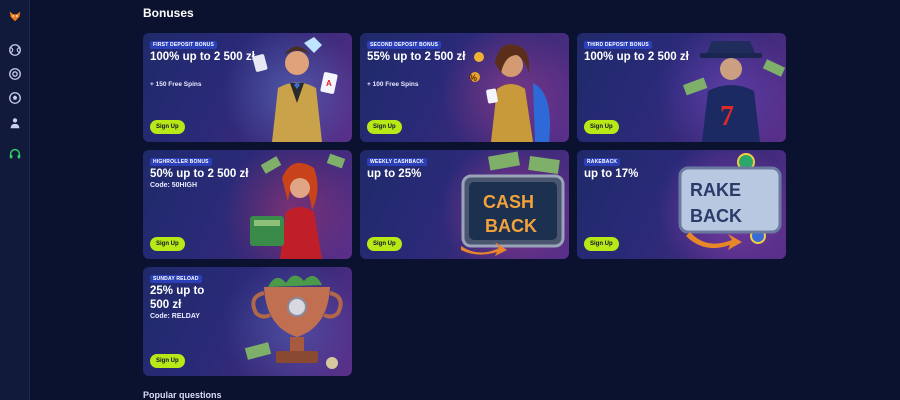  Describe the element at coordinates (404, 45) in the screenshot. I see `card-badge: SECOND DEPOSIT BONUS` at that location.